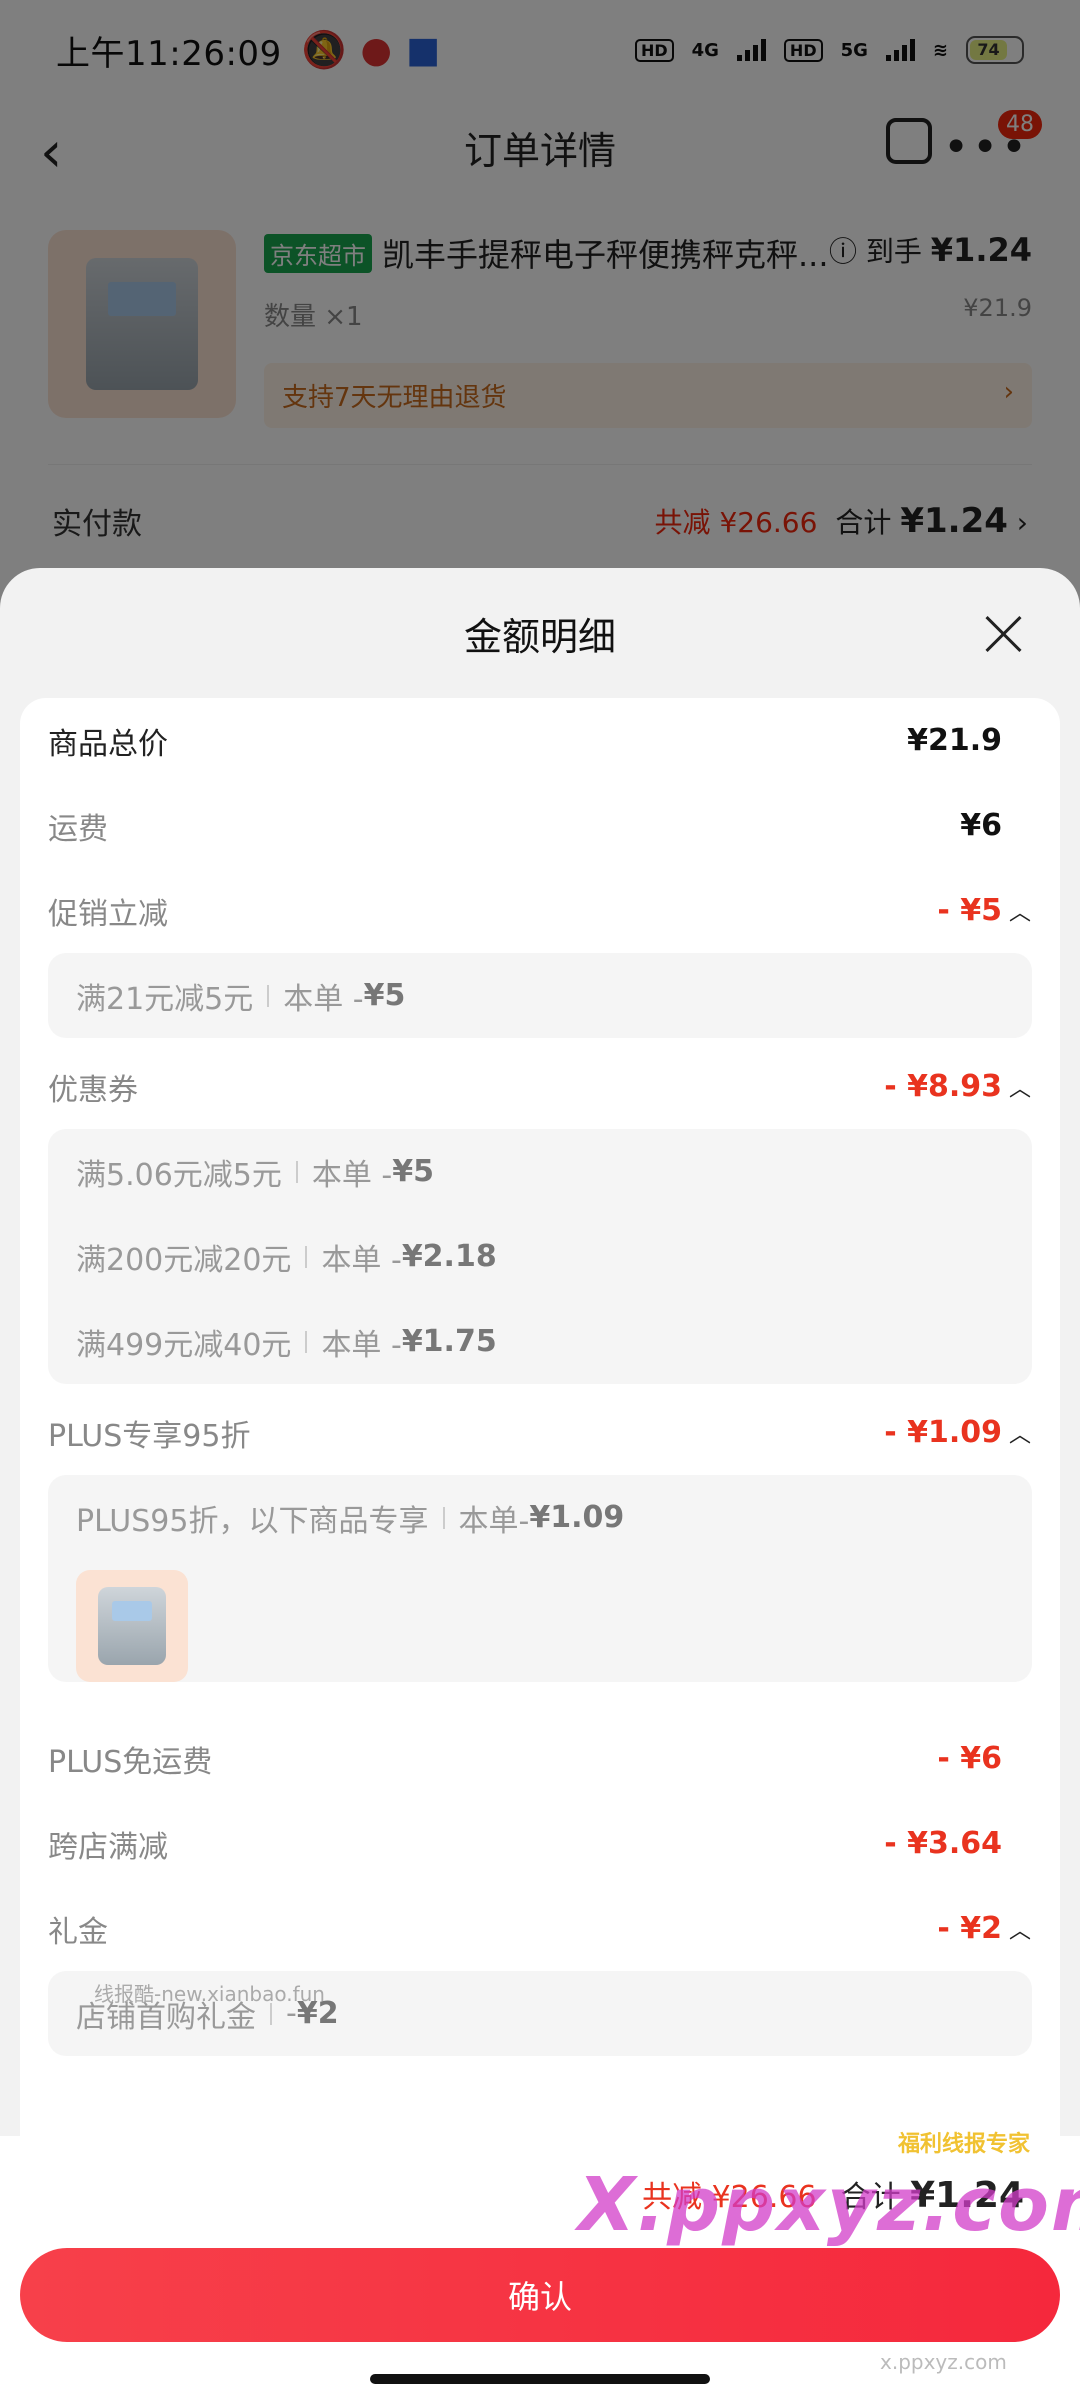 This screenshot has height=2400, width=1080. What do you see at coordinates (255, 1173) in the screenshot?
I see `list-item: 满5.06元减5元 本单 - ¥5` at bounding box center [255, 1173].